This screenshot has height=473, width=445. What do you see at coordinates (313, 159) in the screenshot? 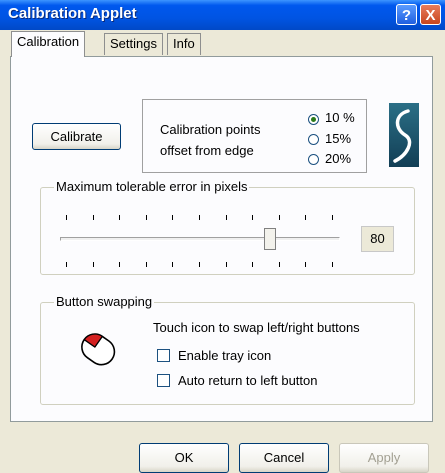
I see `offset-20-radio` at bounding box center [313, 159].